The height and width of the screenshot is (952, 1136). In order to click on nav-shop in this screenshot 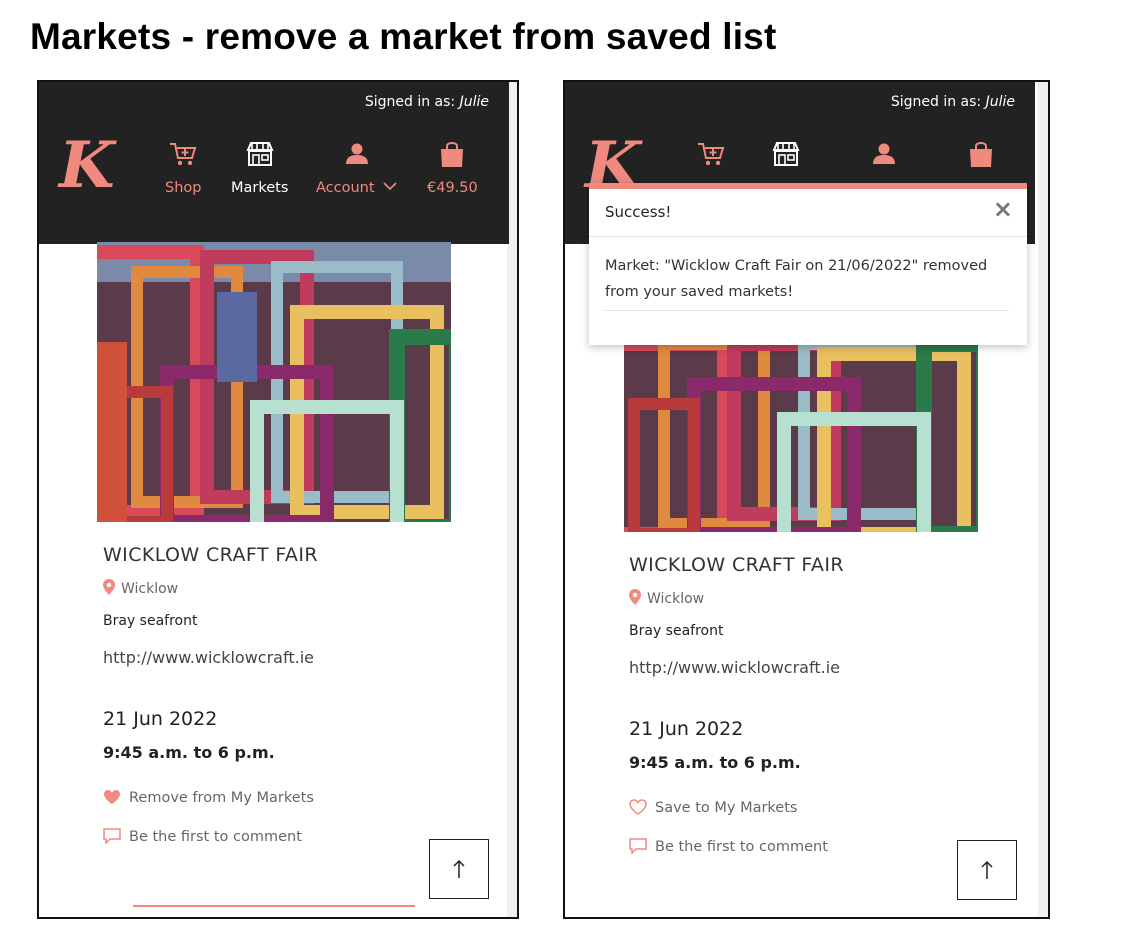, I will do `click(711, 154)`.